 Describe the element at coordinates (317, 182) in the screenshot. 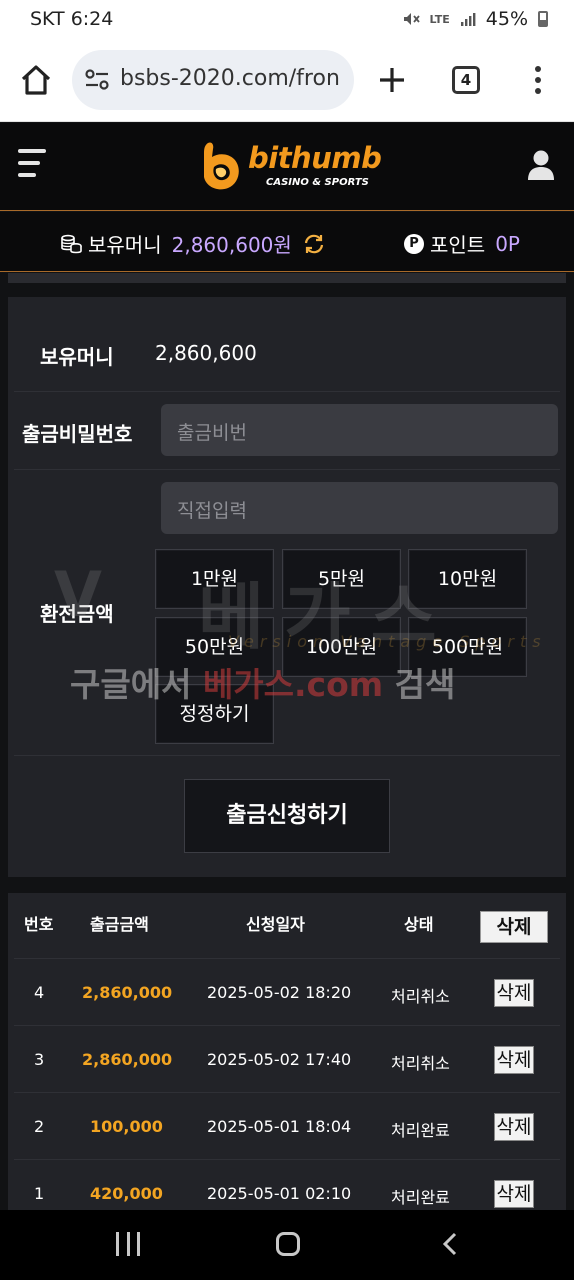

I see `logo-subtext: CASINO & SPORTS` at that location.